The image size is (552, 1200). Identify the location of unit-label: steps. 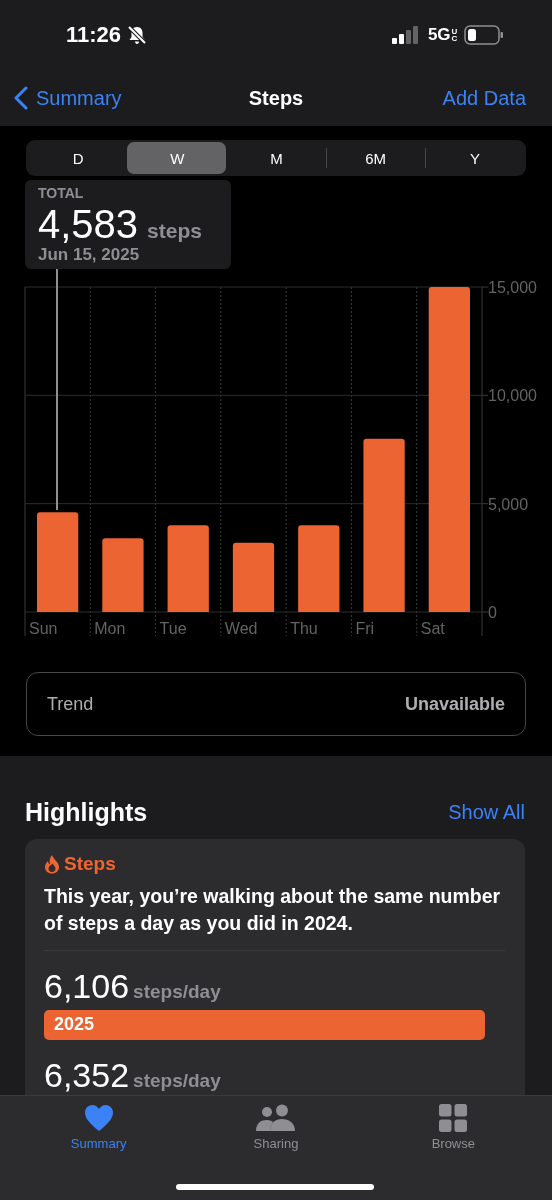
(174, 231).